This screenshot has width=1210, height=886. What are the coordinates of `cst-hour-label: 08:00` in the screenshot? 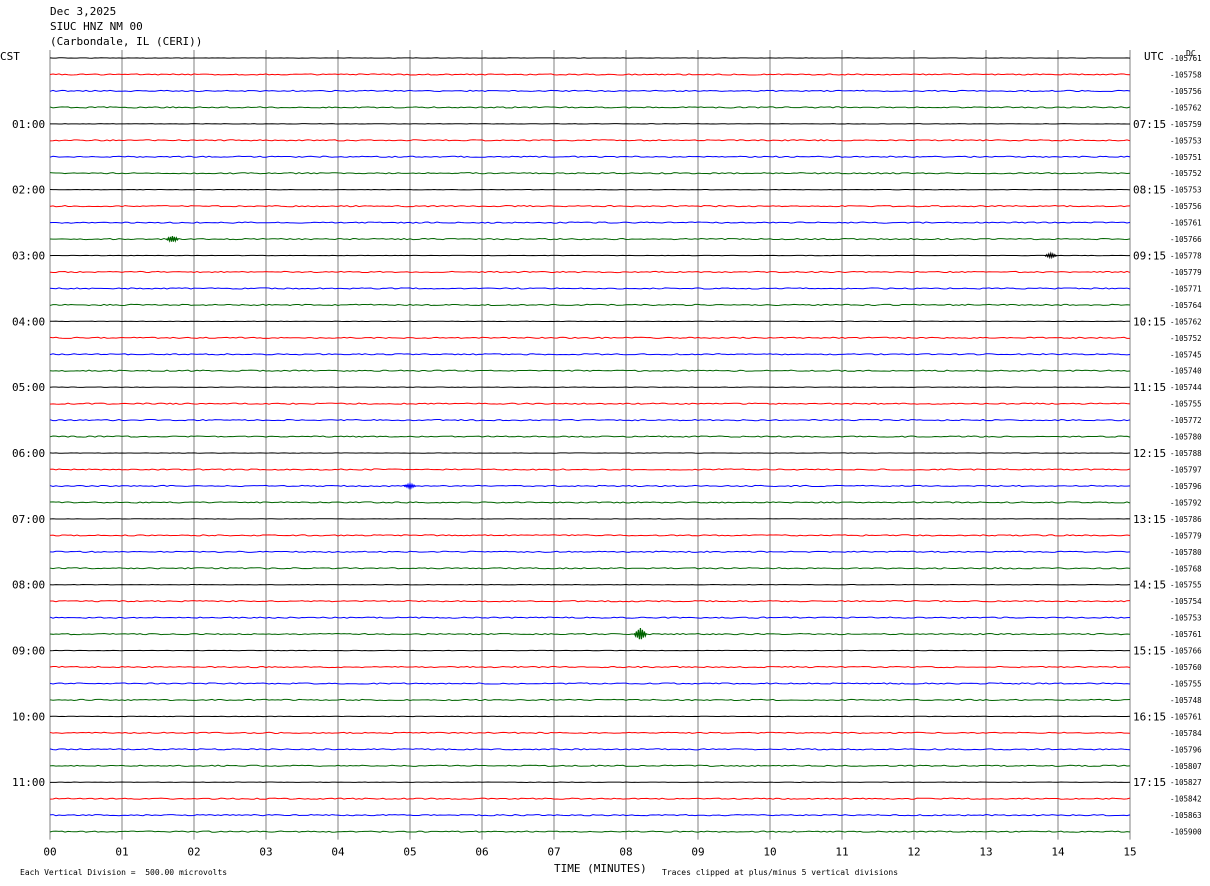 It's located at (28, 585).